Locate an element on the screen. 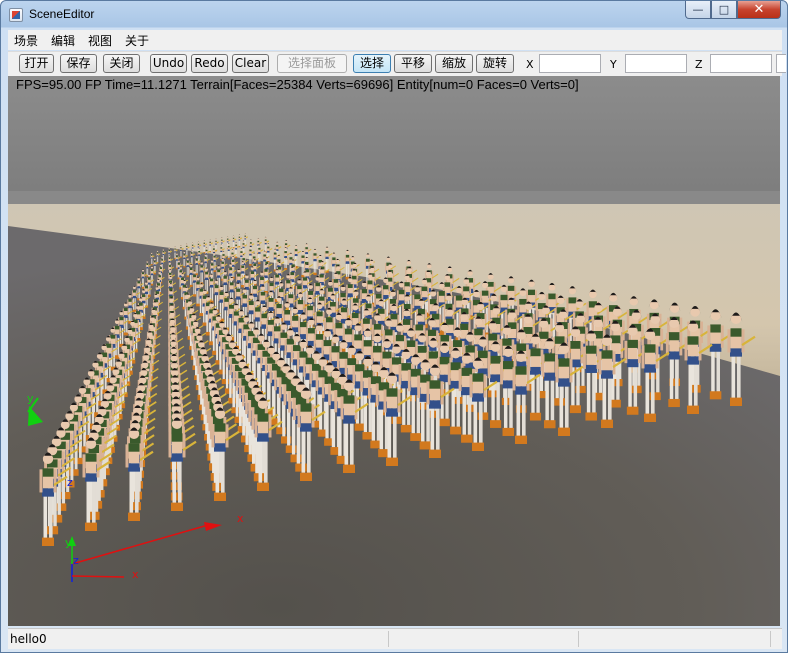  gizmo-small-z-label: z is located at coordinates (70, 482).